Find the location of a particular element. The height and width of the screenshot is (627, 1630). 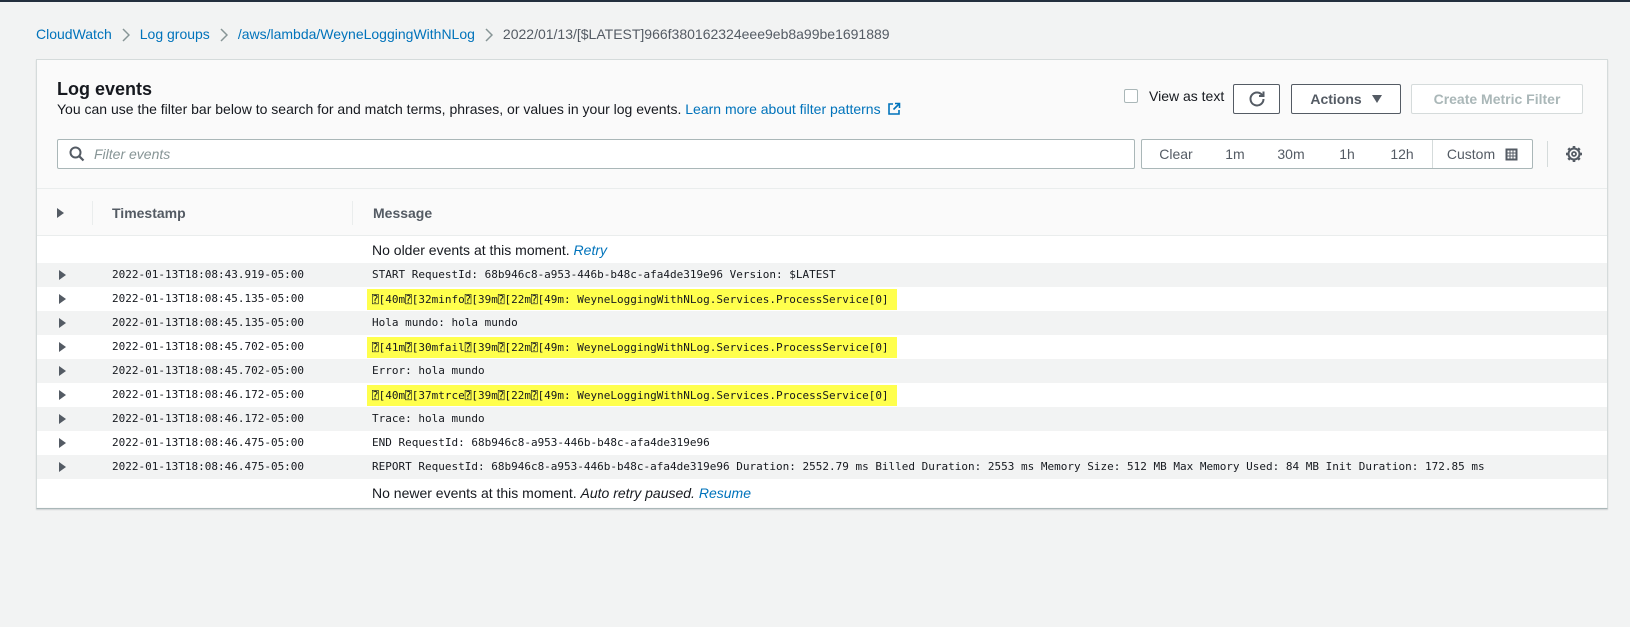

time-range-30m: 30m is located at coordinates (1291, 154).